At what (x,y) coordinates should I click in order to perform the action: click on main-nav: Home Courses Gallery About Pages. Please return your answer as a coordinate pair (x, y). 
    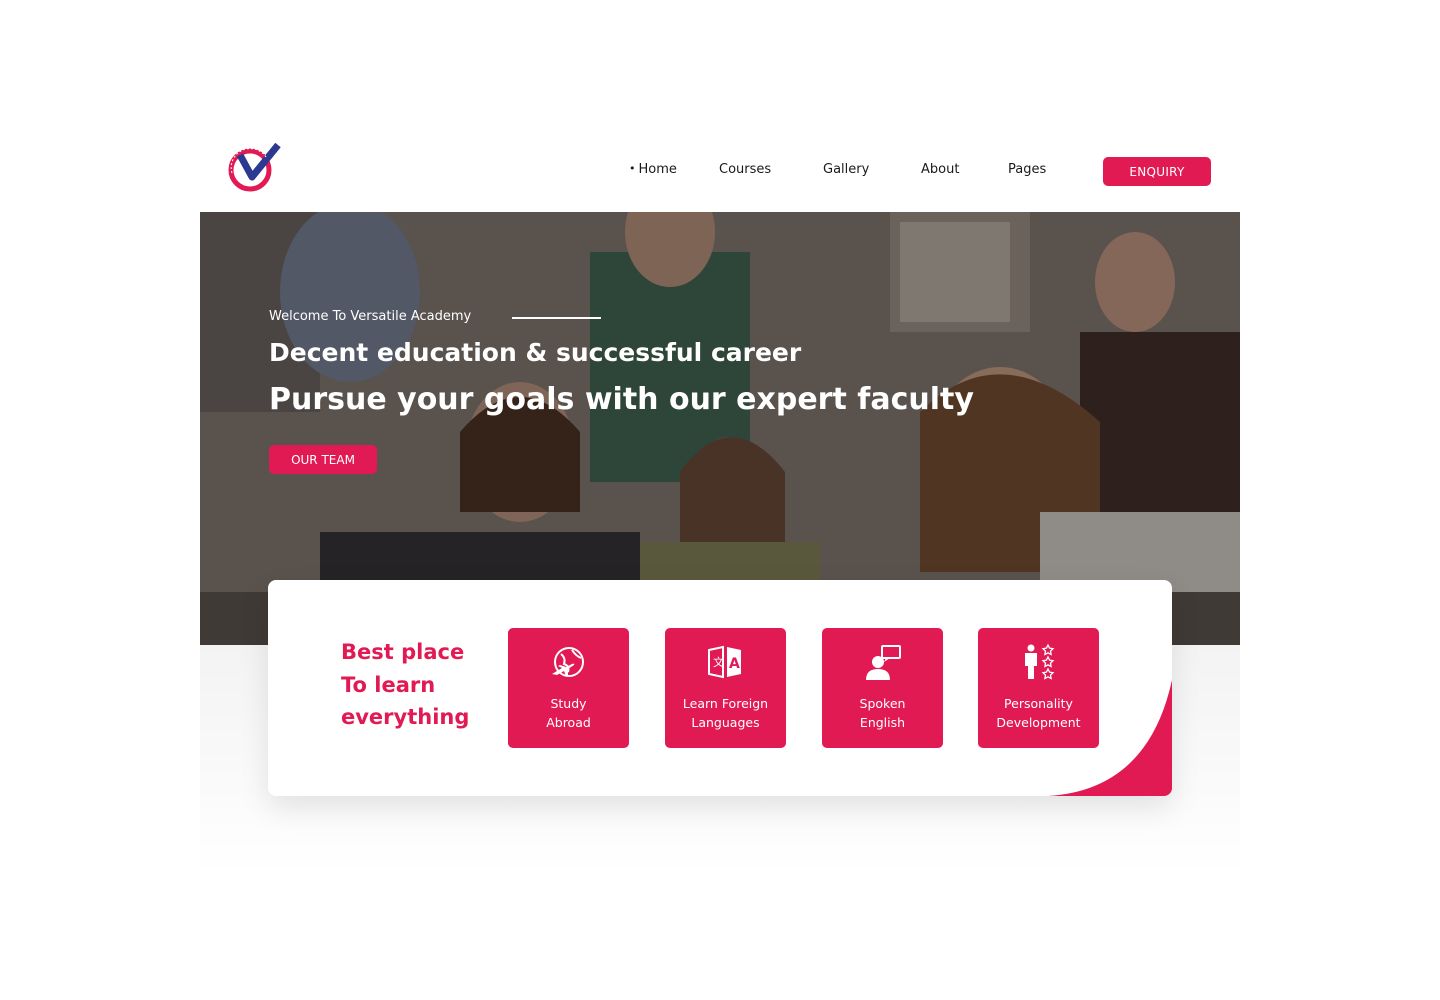
    Looking at the image, I should click on (720, 172).